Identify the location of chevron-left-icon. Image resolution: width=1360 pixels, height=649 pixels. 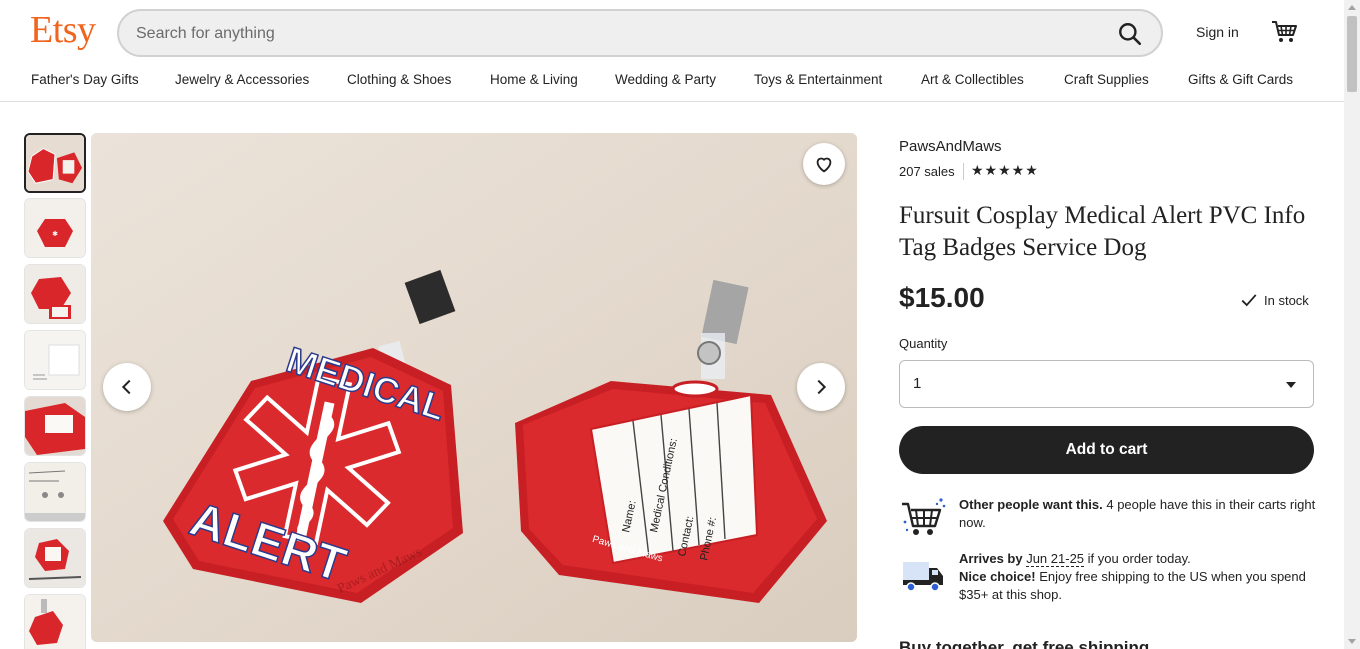
(126, 387).